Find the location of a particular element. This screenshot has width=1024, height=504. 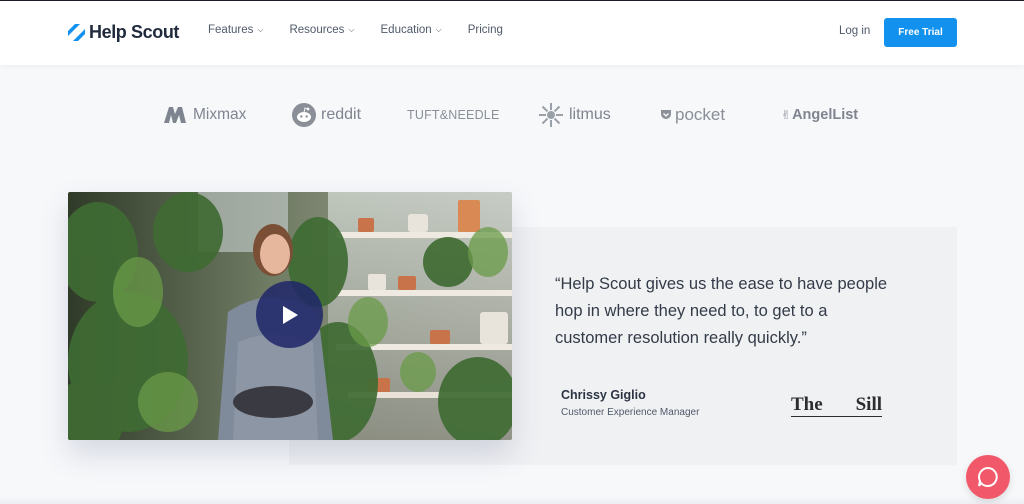

free-trial-button: Free Trial is located at coordinates (920, 32).